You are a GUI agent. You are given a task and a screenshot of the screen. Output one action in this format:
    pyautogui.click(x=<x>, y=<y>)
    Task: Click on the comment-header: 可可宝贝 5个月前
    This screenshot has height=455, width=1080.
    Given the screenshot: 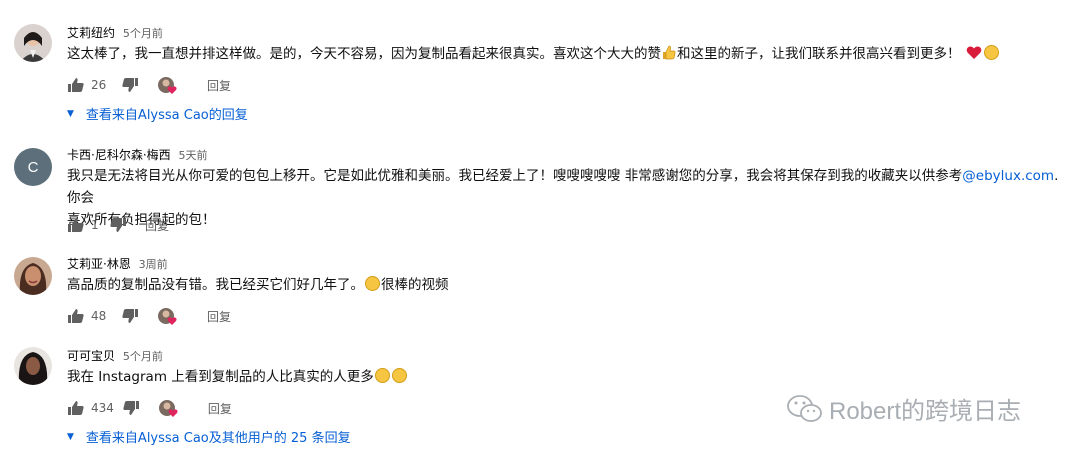 What is the action you would take?
    pyautogui.click(x=115, y=355)
    